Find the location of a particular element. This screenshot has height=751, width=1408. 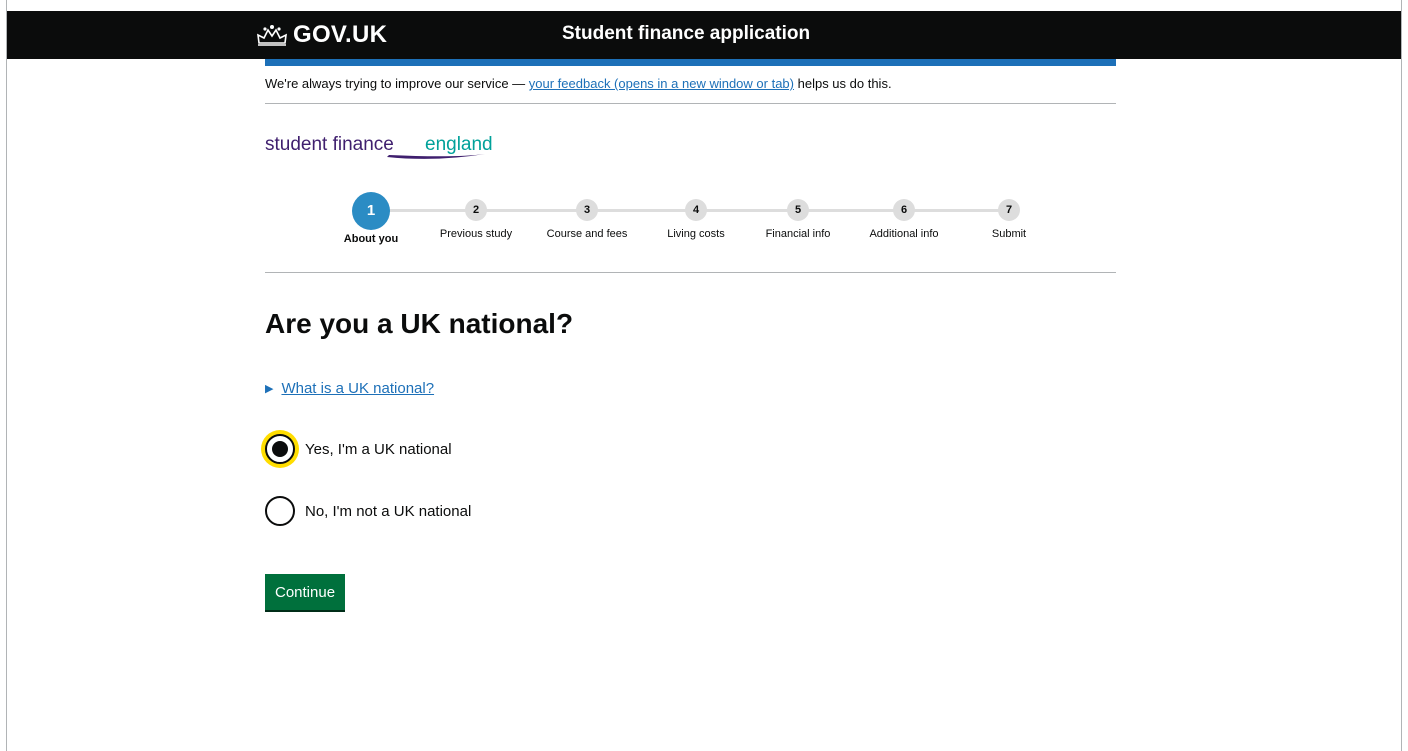

step-3: 3 Course and fees is located at coordinates (587, 215).